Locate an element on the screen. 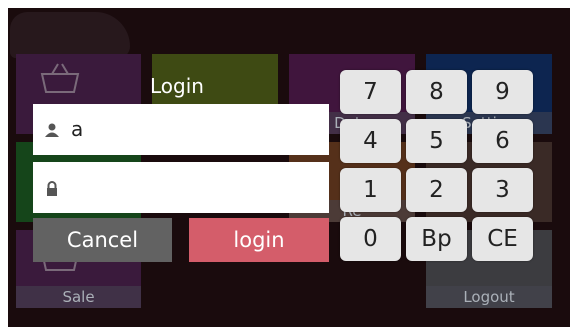 The image size is (578, 335). key-5: 5 is located at coordinates (436, 141).